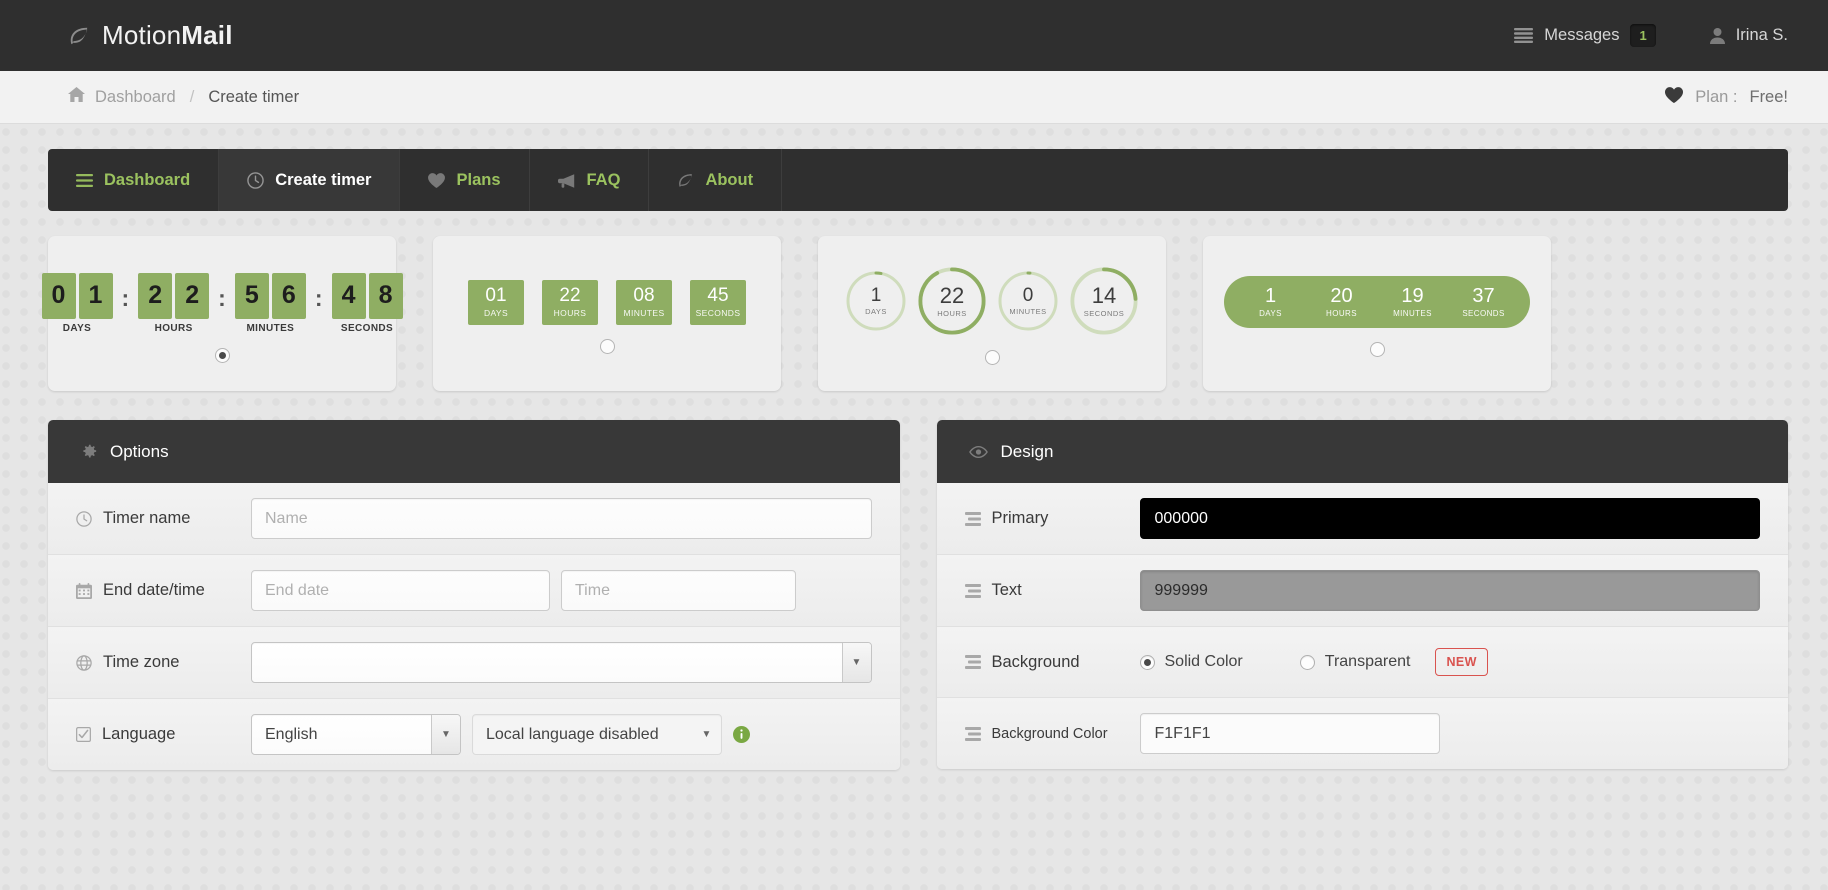 The width and height of the screenshot is (1828, 890). I want to click on local-language-value: Local language disabled, so click(572, 734).